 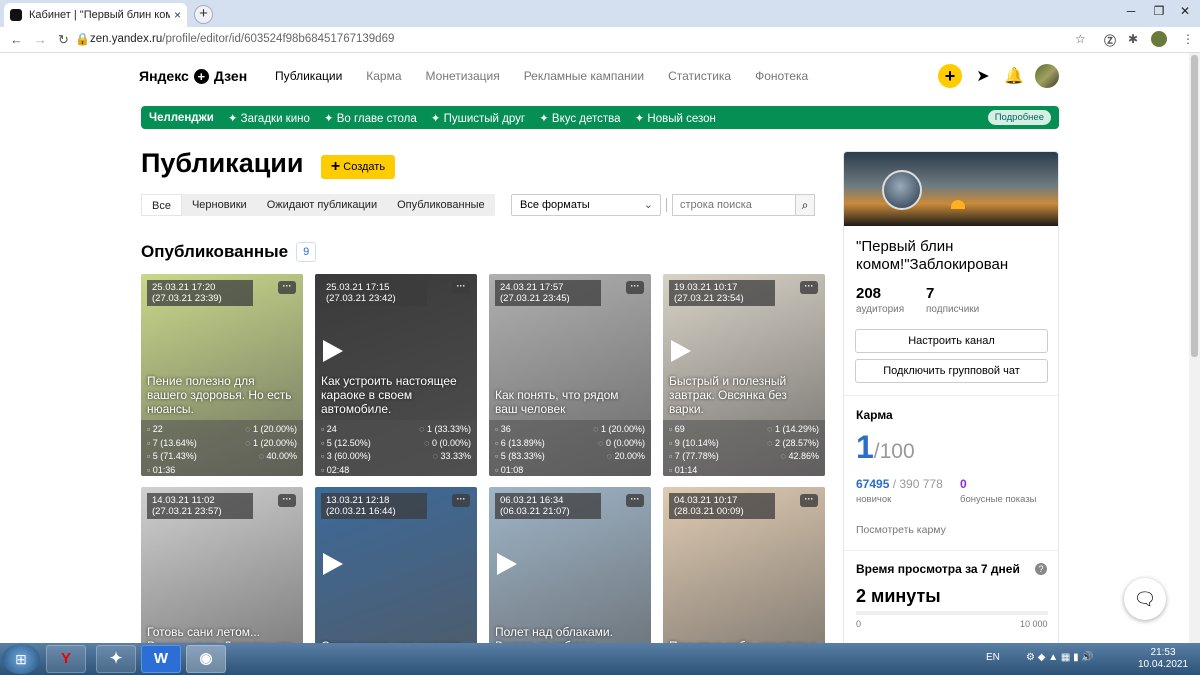 I want to click on forward-icon: →, so click(x=40, y=39).